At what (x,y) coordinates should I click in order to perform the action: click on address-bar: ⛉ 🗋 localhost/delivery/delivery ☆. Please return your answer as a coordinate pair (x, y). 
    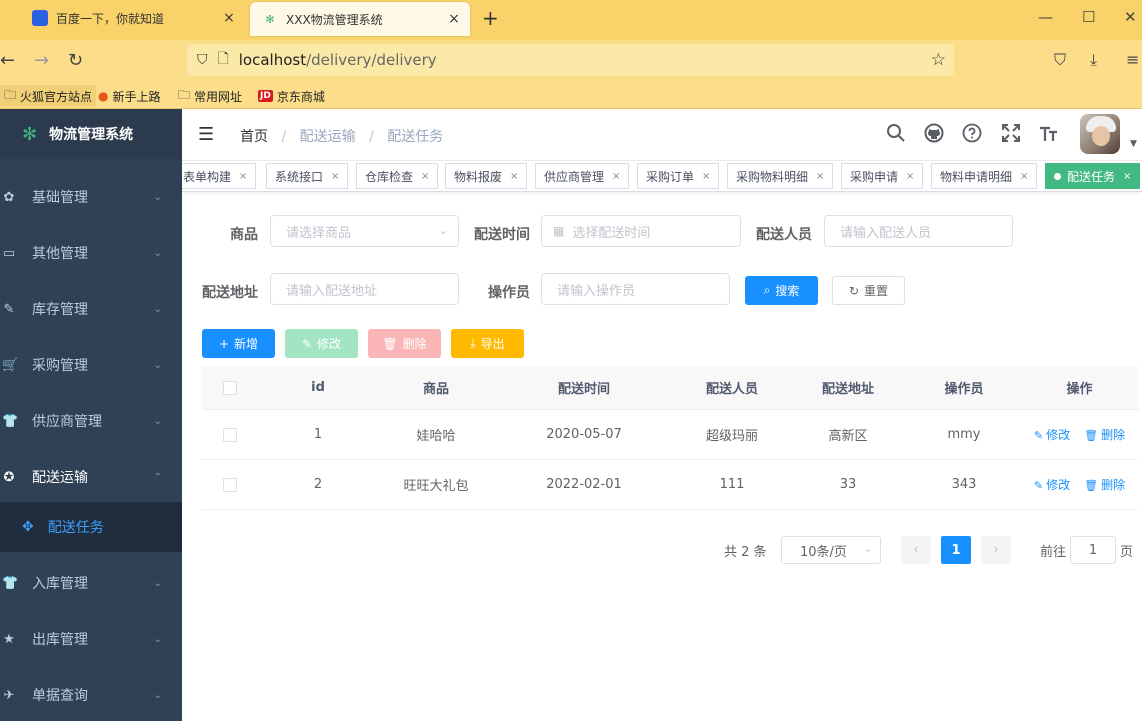
    Looking at the image, I should click on (570, 60).